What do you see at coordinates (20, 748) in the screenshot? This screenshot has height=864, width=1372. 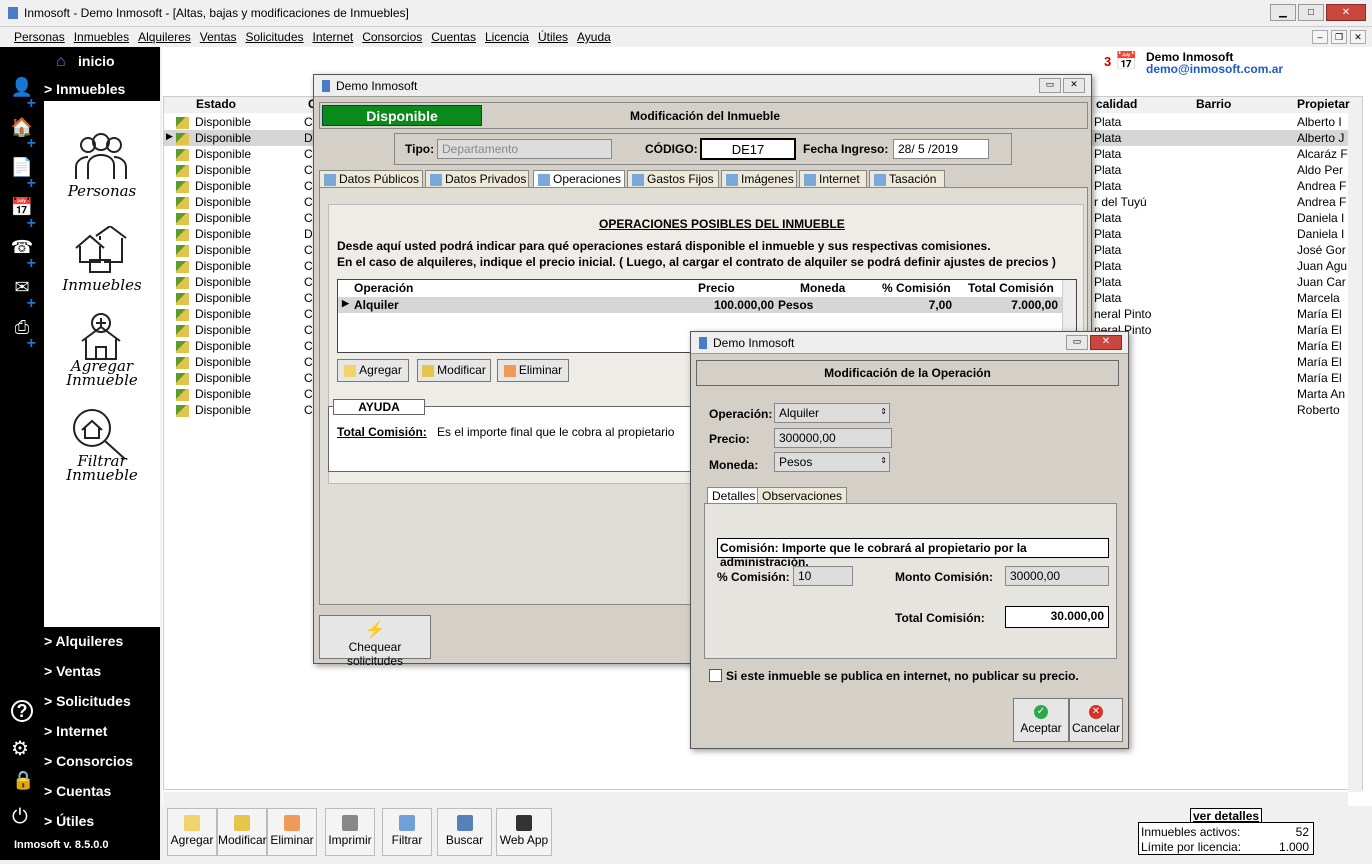 I see `gear-icon: ⚙` at bounding box center [20, 748].